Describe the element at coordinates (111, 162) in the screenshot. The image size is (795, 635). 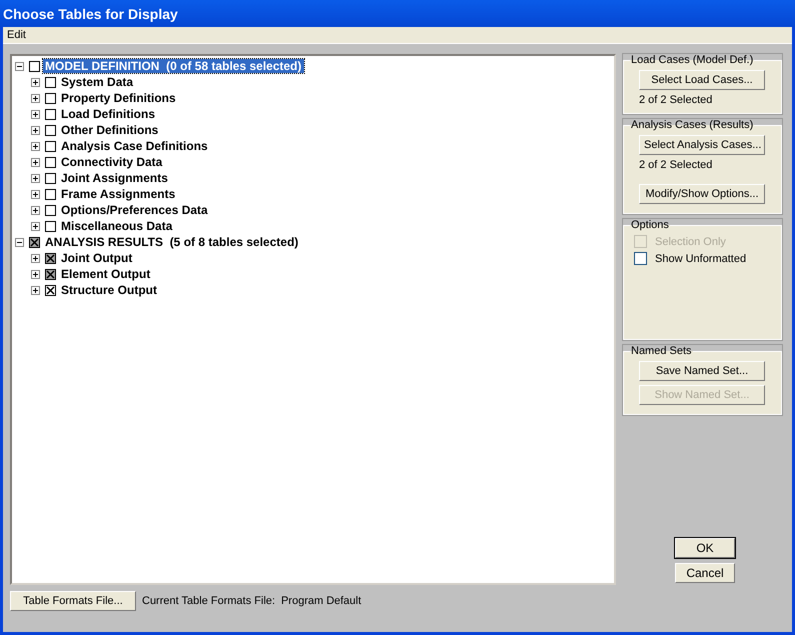
I see `tree-item: Connectivity Data` at that location.